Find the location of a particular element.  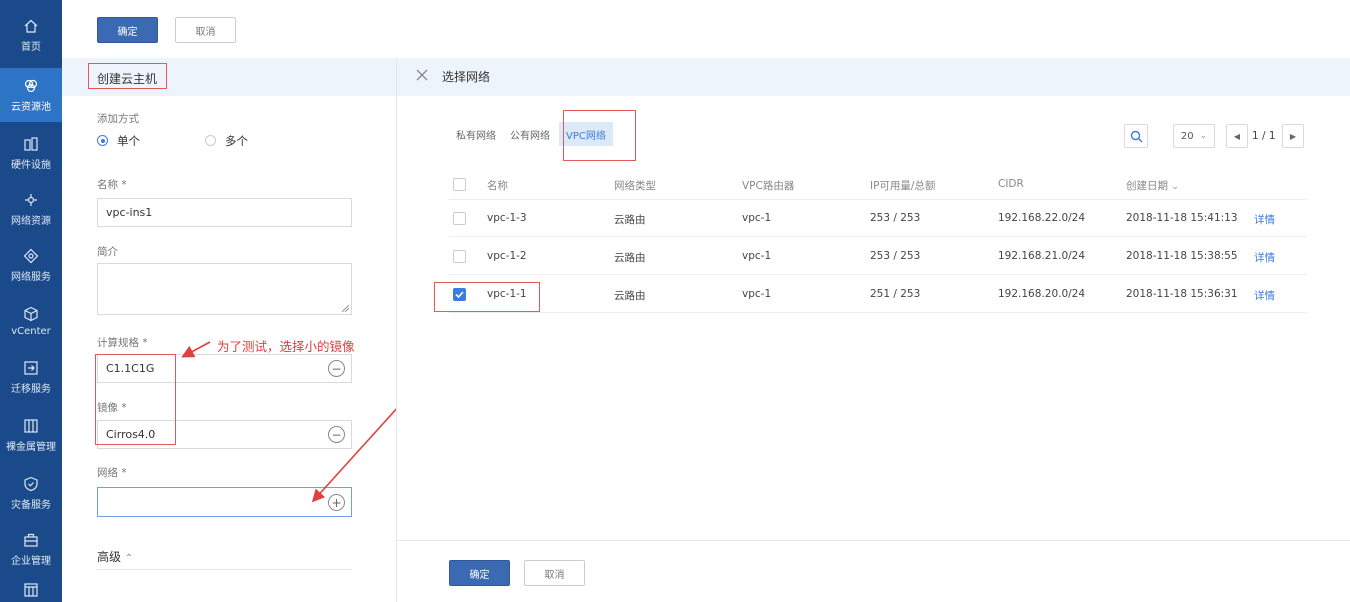

sidebar-item-disaster-recovery: 灾备服务 is located at coordinates (31, 493).